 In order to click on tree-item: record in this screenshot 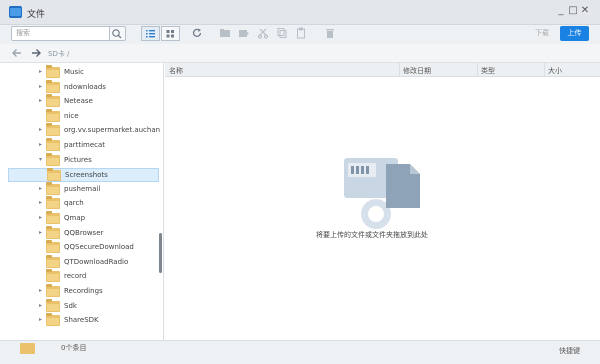, I will do `click(81, 276)`.